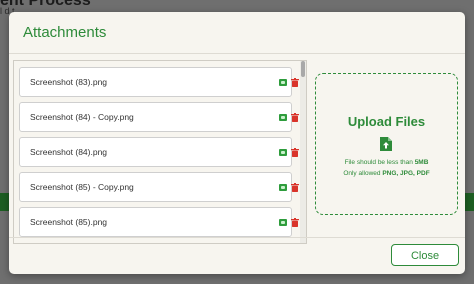 This screenshot has width=474, height=284. I want to click on attachment-file-name: Screenshot (85) - Copy.png, so click(82, 187).